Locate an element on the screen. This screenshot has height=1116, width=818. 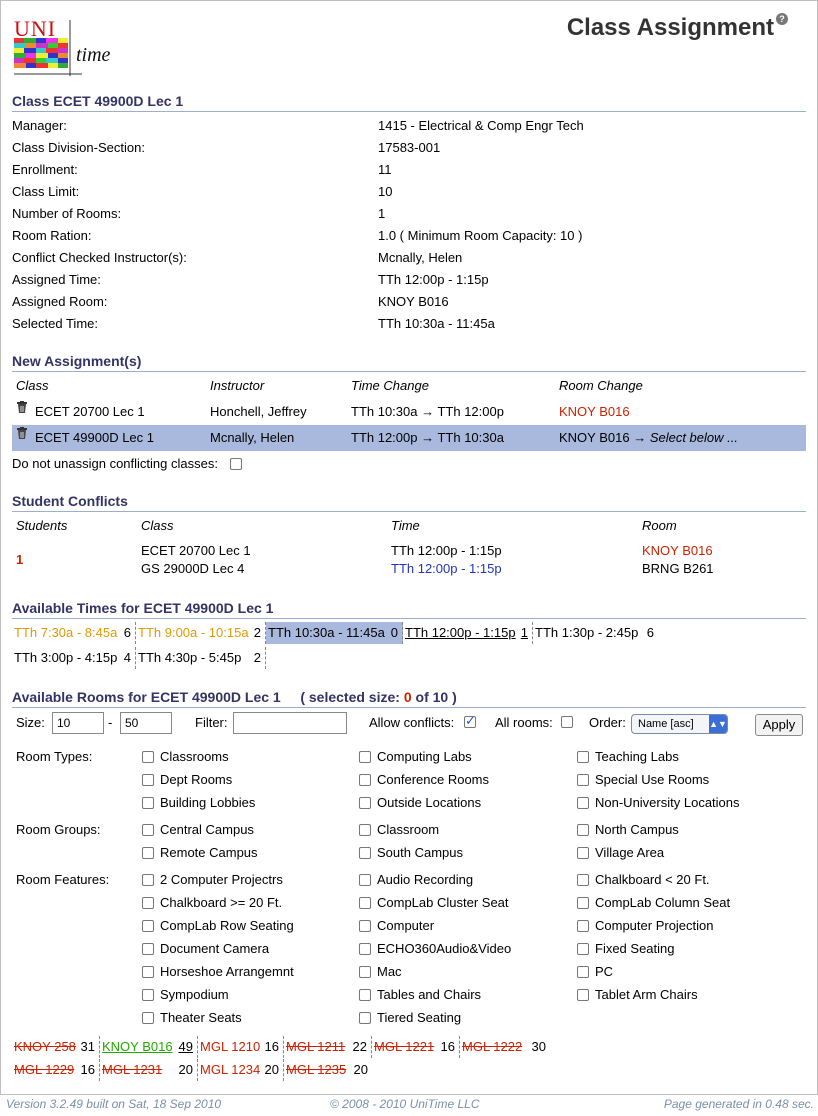
assignment-class: ECET 20700 Lec 1 is located at coordinates (90, 411).